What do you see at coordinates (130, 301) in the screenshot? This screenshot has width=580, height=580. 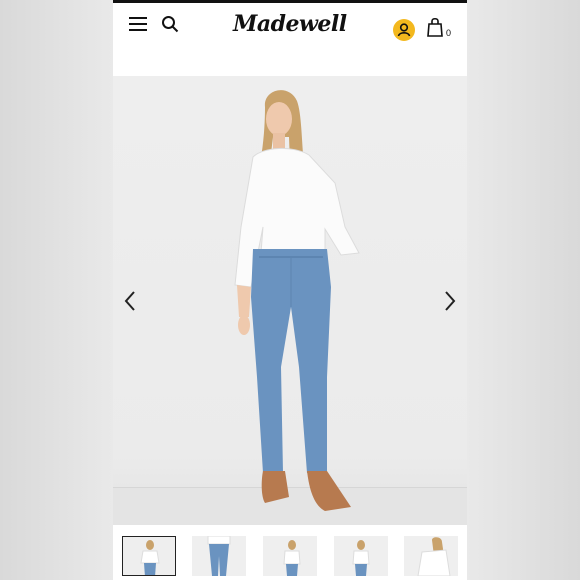 I see `chevron-left-icon` at bounding box center [130, 301].